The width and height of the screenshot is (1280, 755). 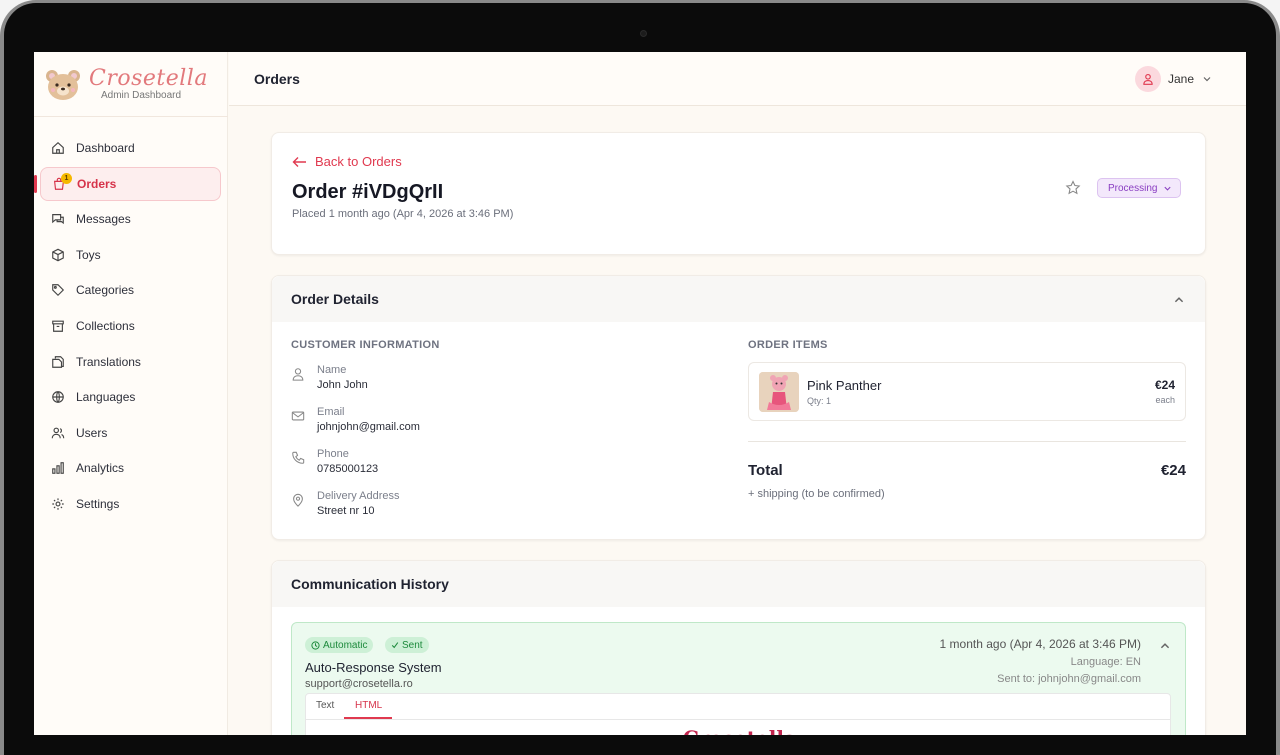 What do you see at coordinates (1073, 188) in the screenshot?
I see `star-icon` at bounding box center [1073, 188].